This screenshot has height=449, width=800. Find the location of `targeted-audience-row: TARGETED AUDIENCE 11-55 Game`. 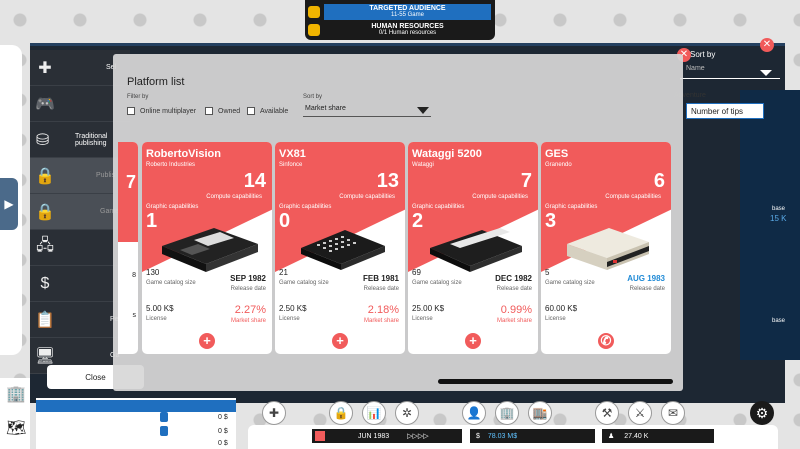

targeted-audience-row: TARGETED AUDIENCE 11-55 Game is located at coordinates (400, 12).